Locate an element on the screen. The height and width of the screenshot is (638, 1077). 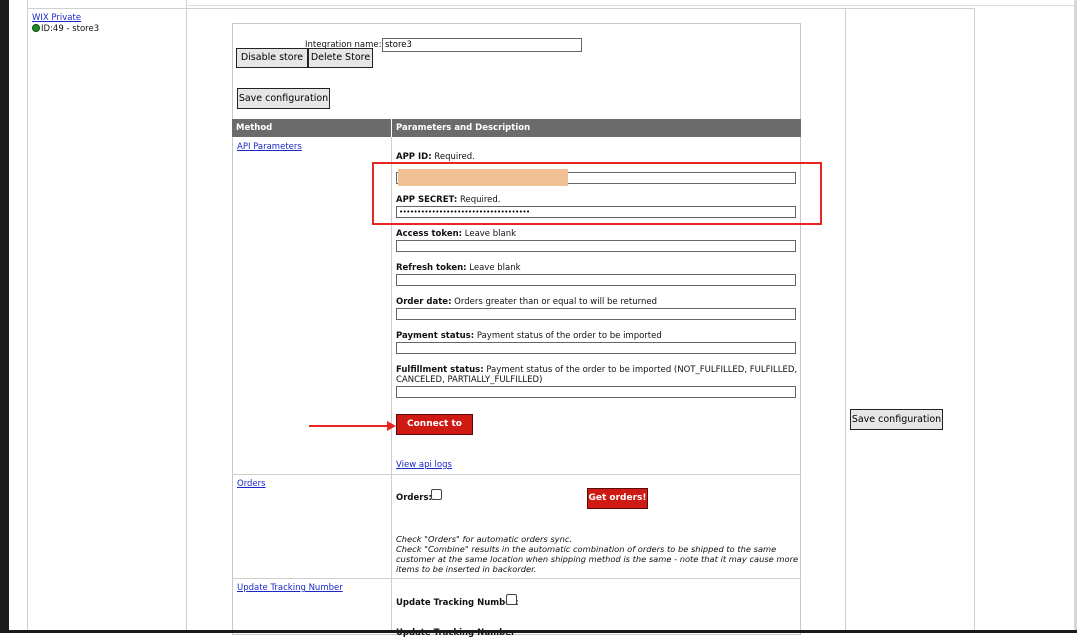
refresh-token-label: Refresh token: Leave blank is located at coordinates (458, 268).